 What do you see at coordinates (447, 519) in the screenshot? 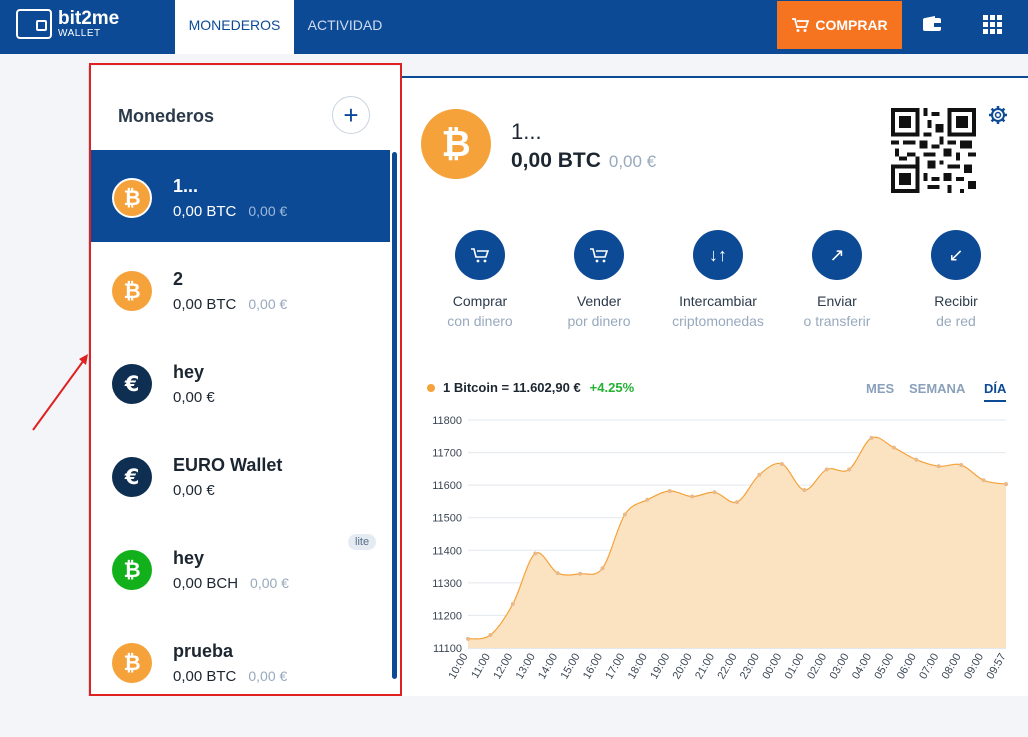
I see `y-tick-label: 11500` at bounding box center [447, 519].